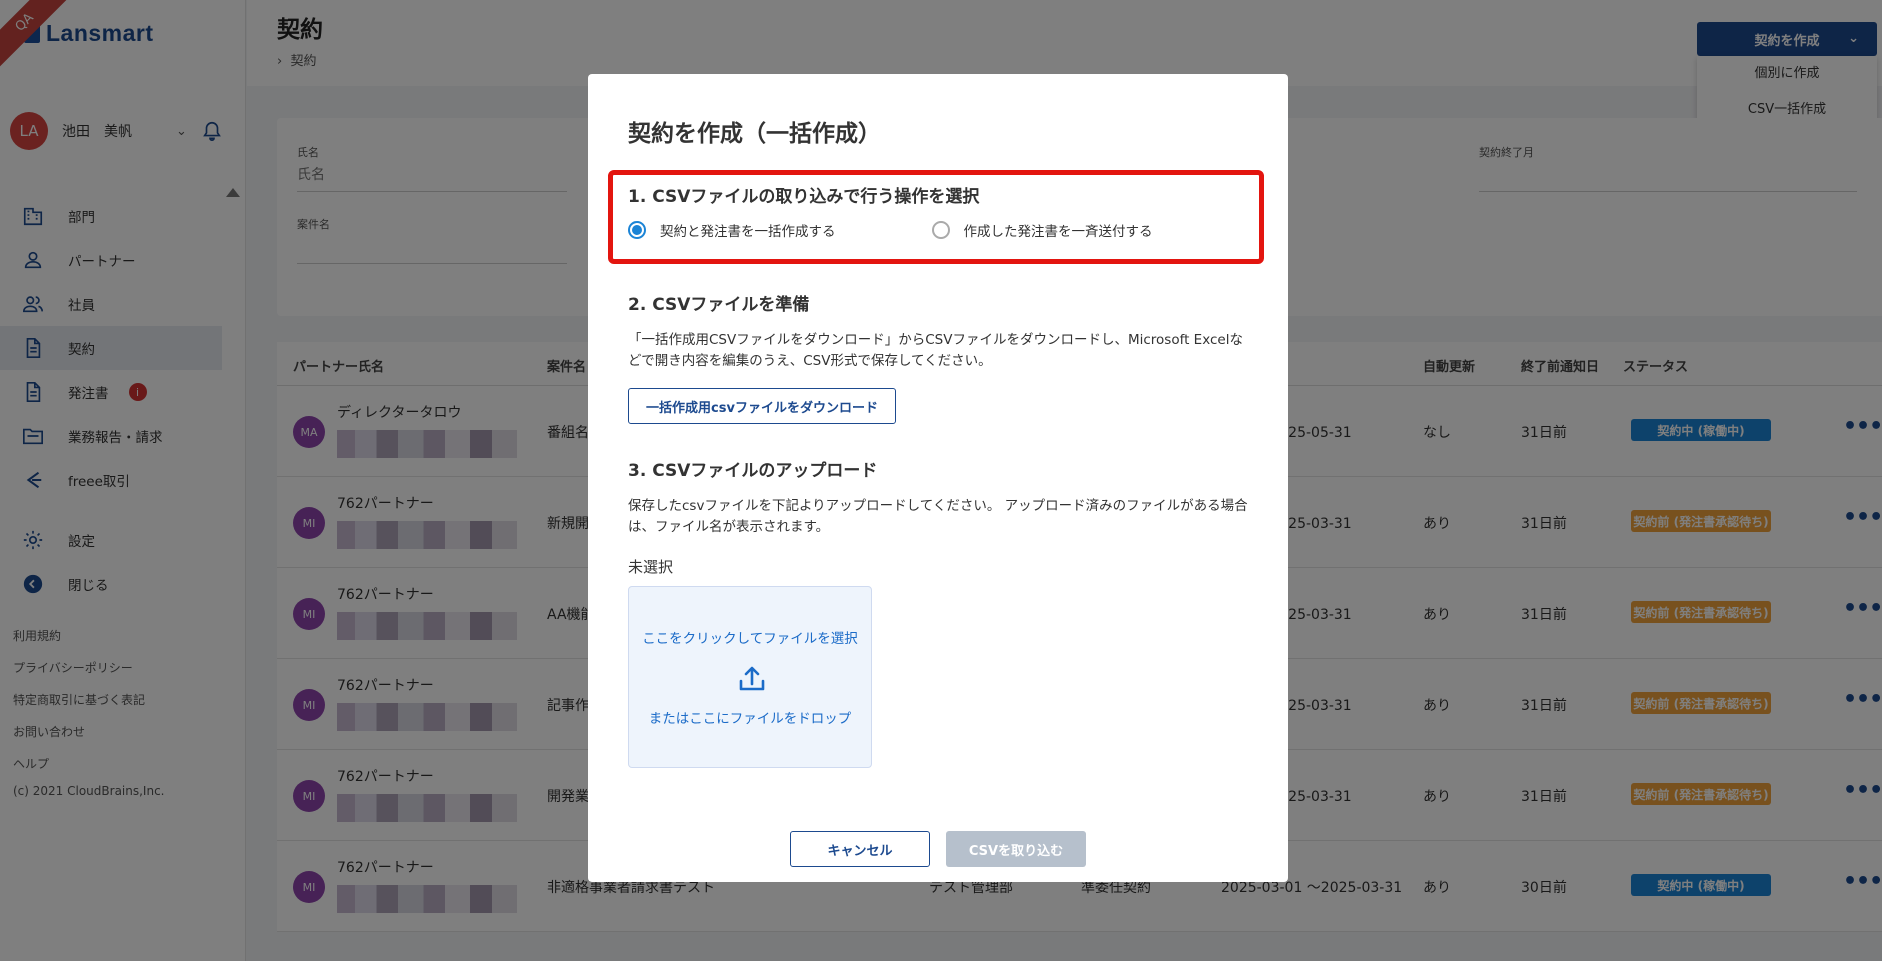 Image resolution: width=1882 pixels, height=961 pixels. What do you see at coordinates (890, 230) in the screenshot?
I see `operation-radio-group: 契約と発注書を一括作成する 作成した発注書を一斉送付する` at bounding box center [890, 230].